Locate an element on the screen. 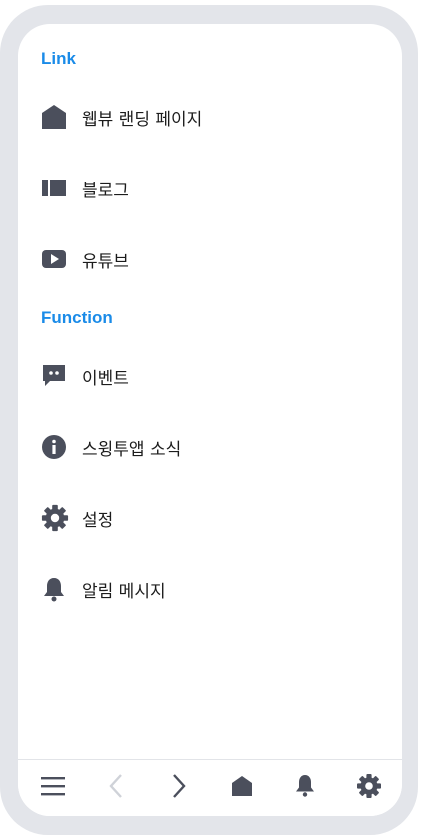 The width and height of the screenshot is (422, 839). notifications-button is located at coordinates (305, 788).